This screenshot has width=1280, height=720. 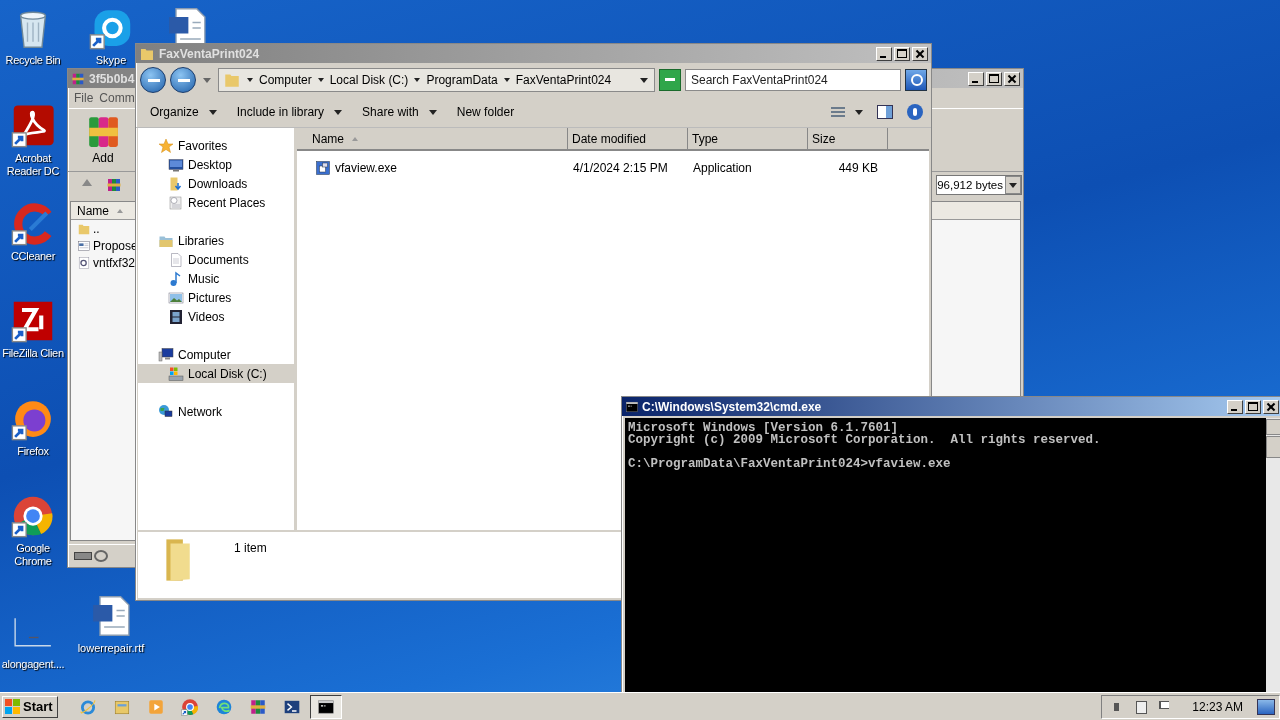 I want to click on console-command: C:\ProgramData\FaxVentaPrint024>vfaview.exe, so click(x=790, y=464).